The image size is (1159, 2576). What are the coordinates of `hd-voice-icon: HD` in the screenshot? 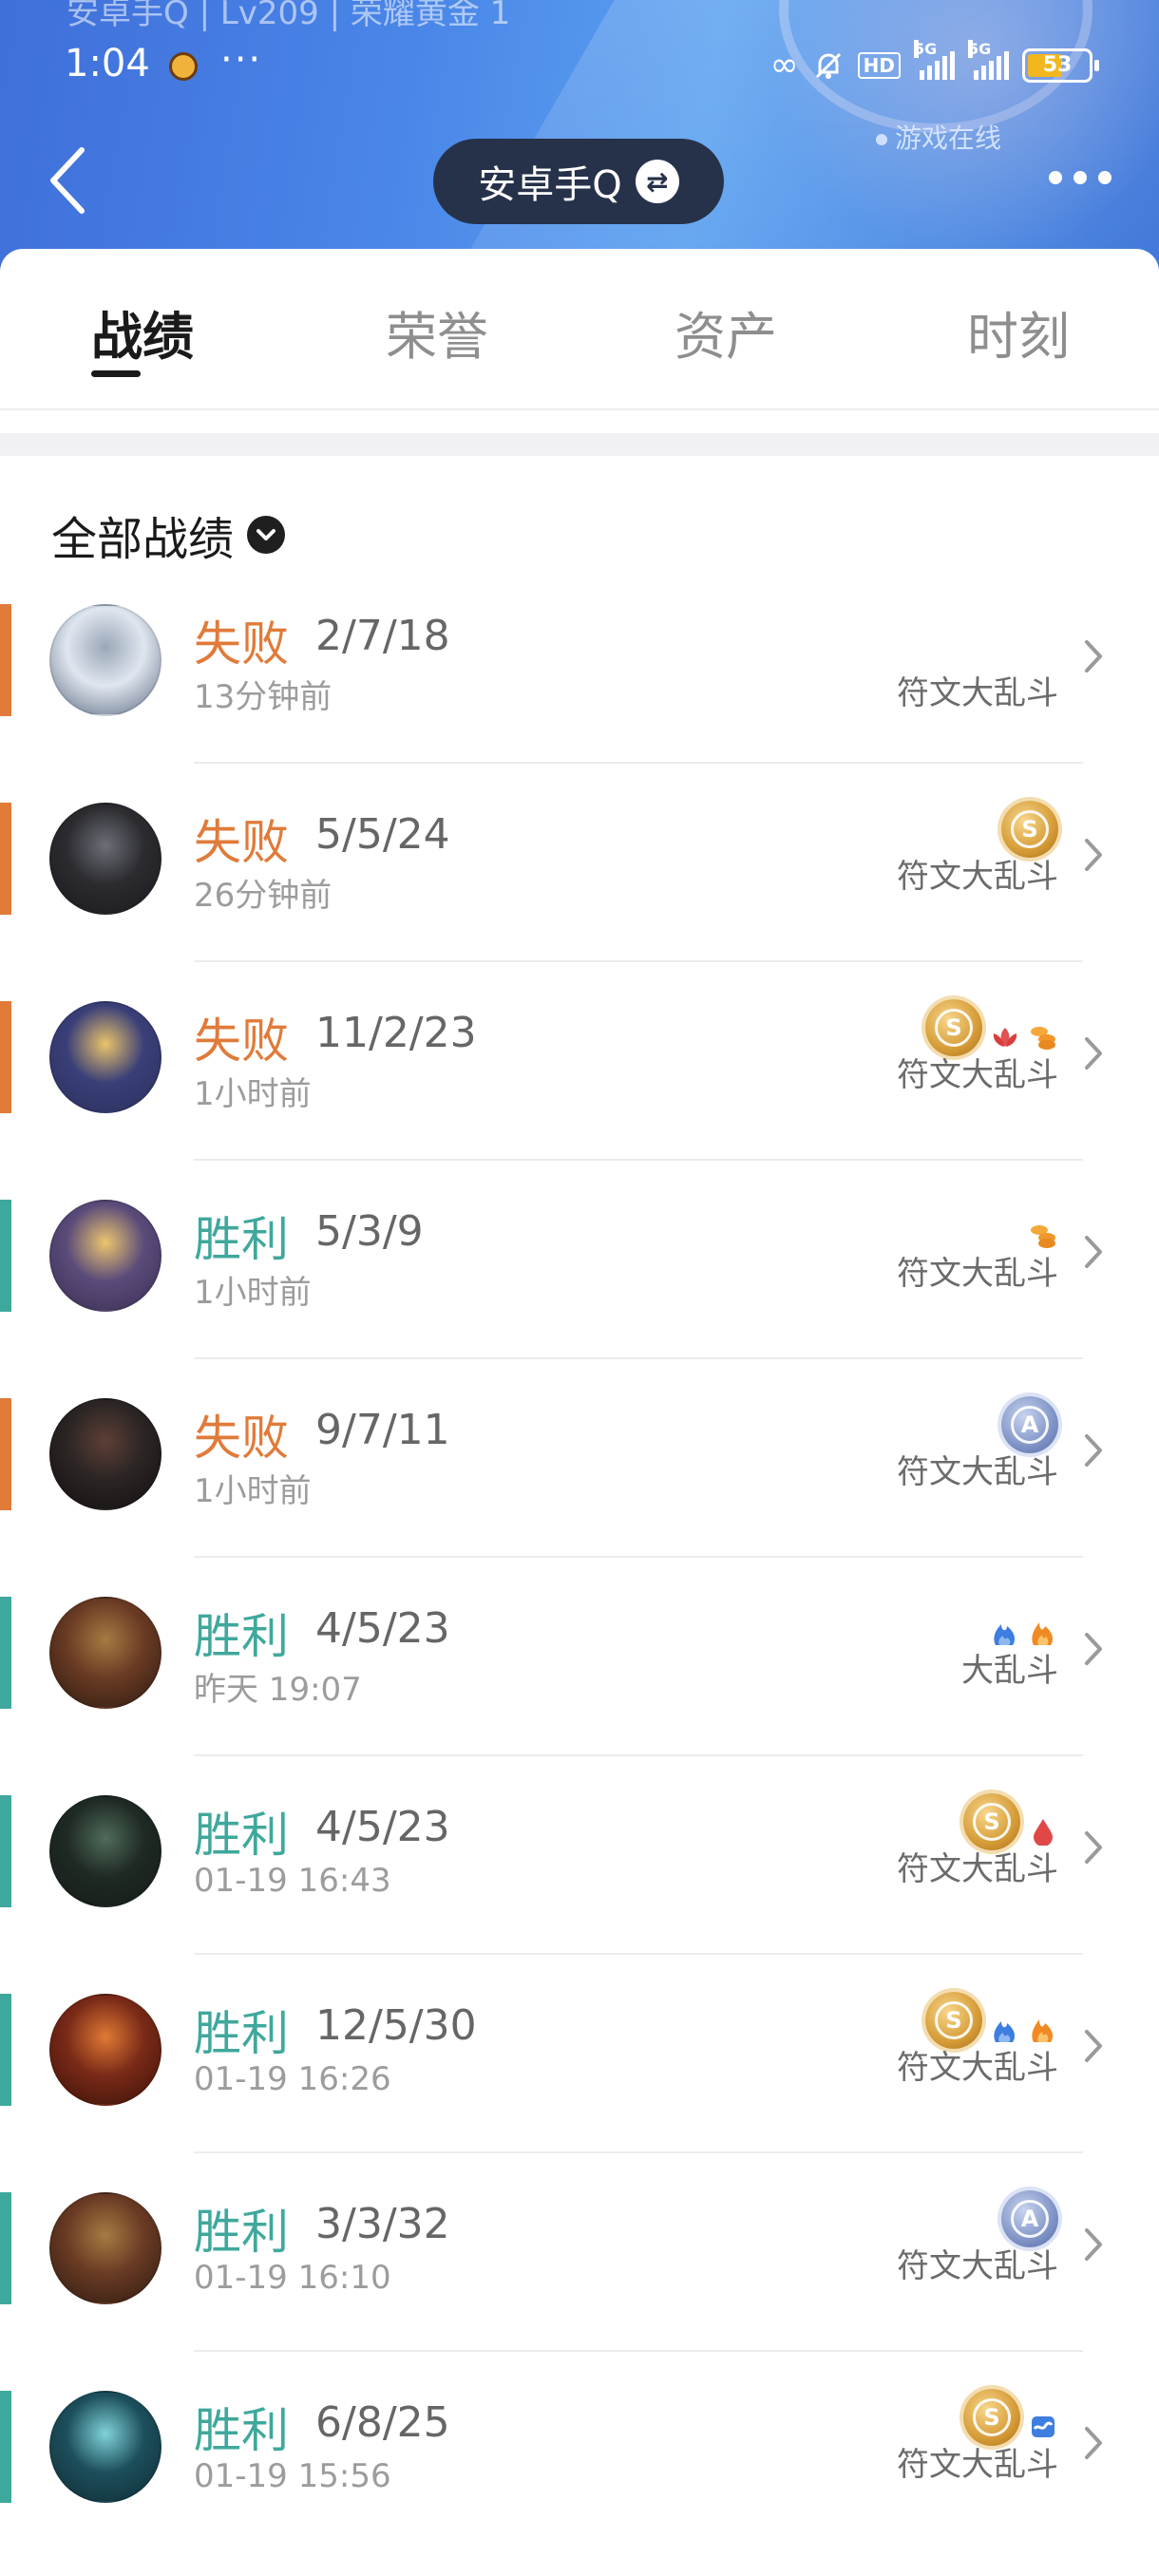 It's located at (879, 65).